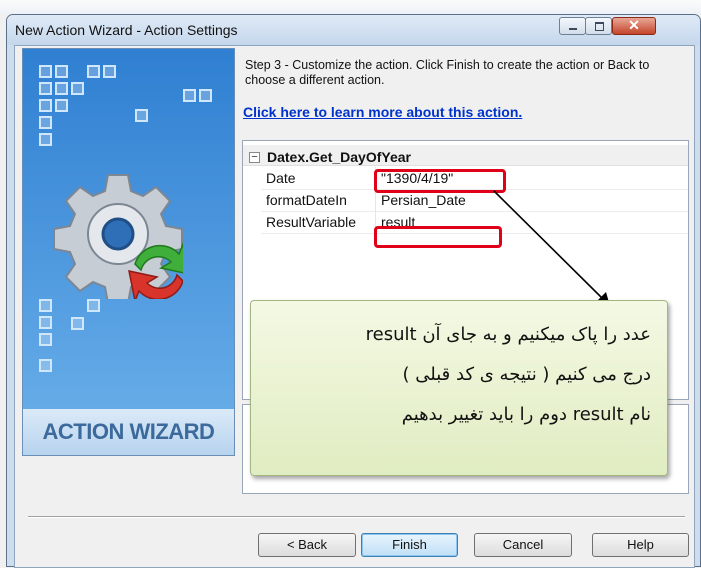 The image size is (701, 568). I want to click on window-title: New Action Wizard - Action Settings, so click(126, 30).